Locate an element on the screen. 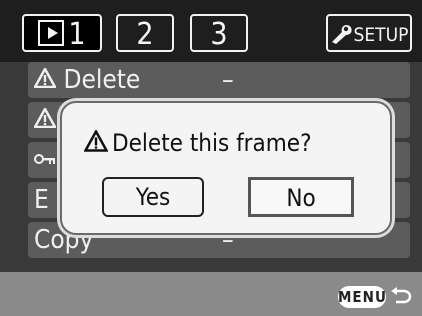 This screenshot has height=316, width=422. no-button: No is located at coordinates (301, 197).